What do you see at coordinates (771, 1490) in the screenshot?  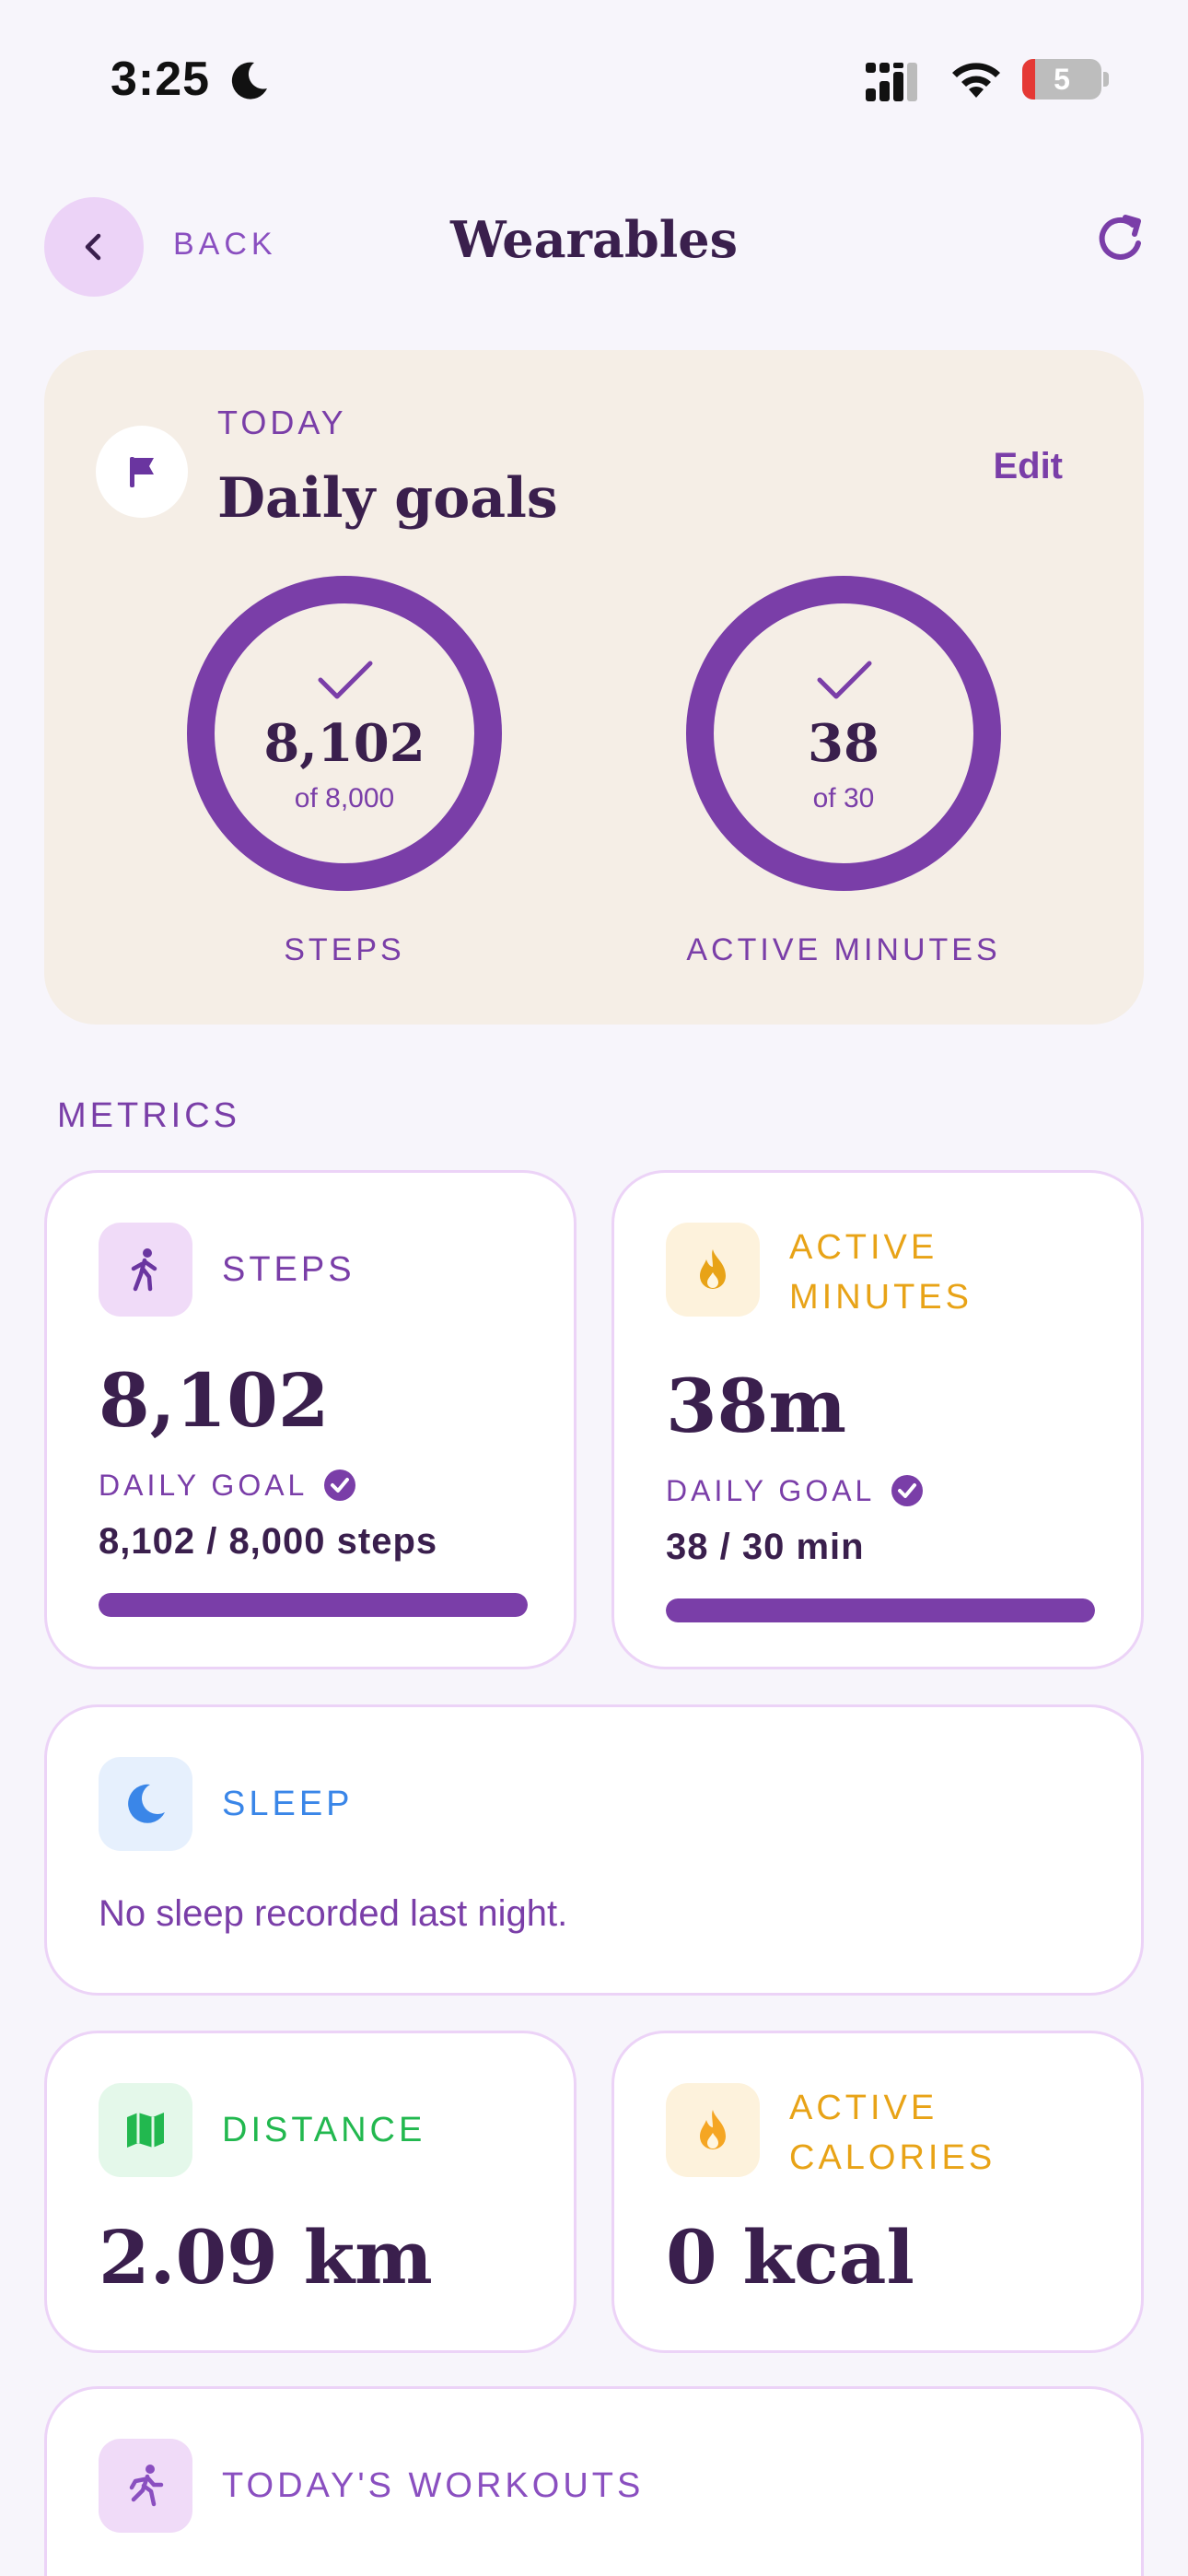 I see `active-minutes-goal-label: DAILY GOAL` at bounding box center [771, 1490].